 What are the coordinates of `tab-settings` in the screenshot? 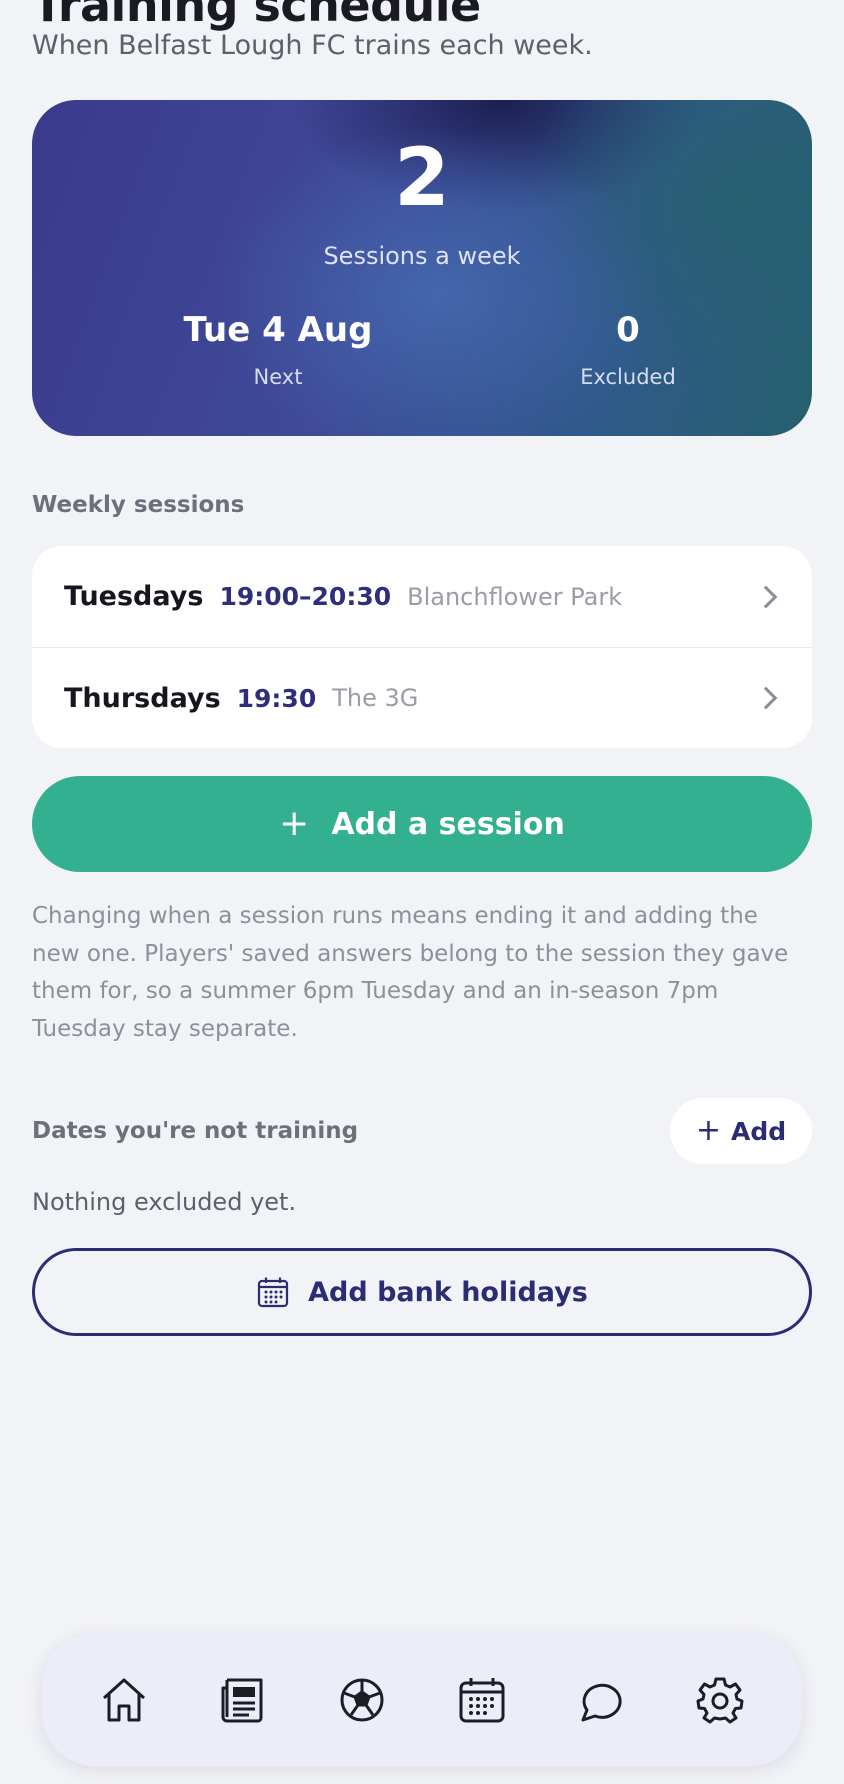 It's located at (720, 1700).